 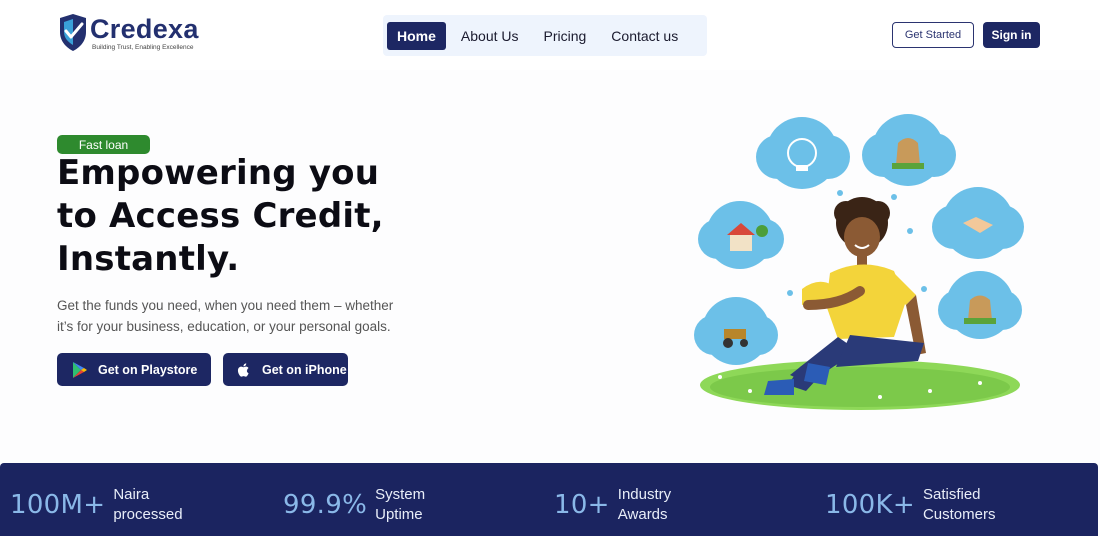 I want to click on cloud-bulb, so click(x=803, y=153).